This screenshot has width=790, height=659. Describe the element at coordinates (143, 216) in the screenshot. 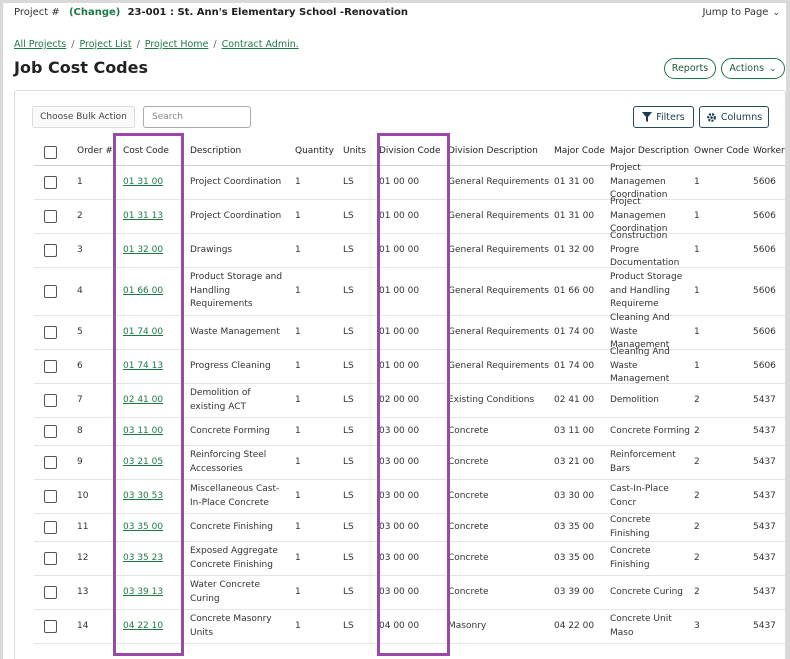

I see `cost-code-link: 01 31 13` at that location.